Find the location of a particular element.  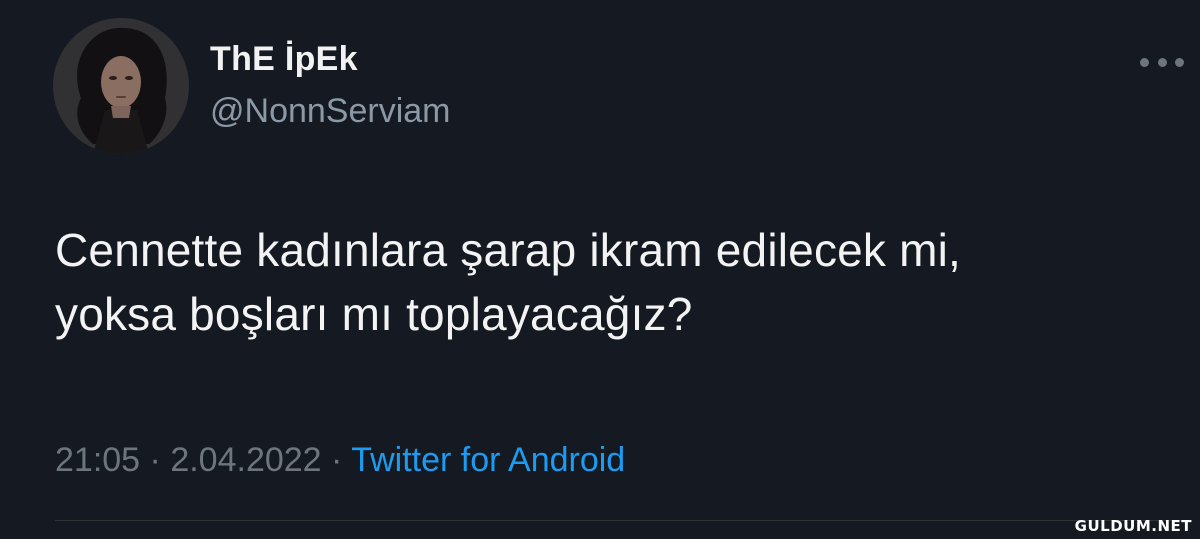

display-name: ThE İpEk is located at coordinates (284, 59).